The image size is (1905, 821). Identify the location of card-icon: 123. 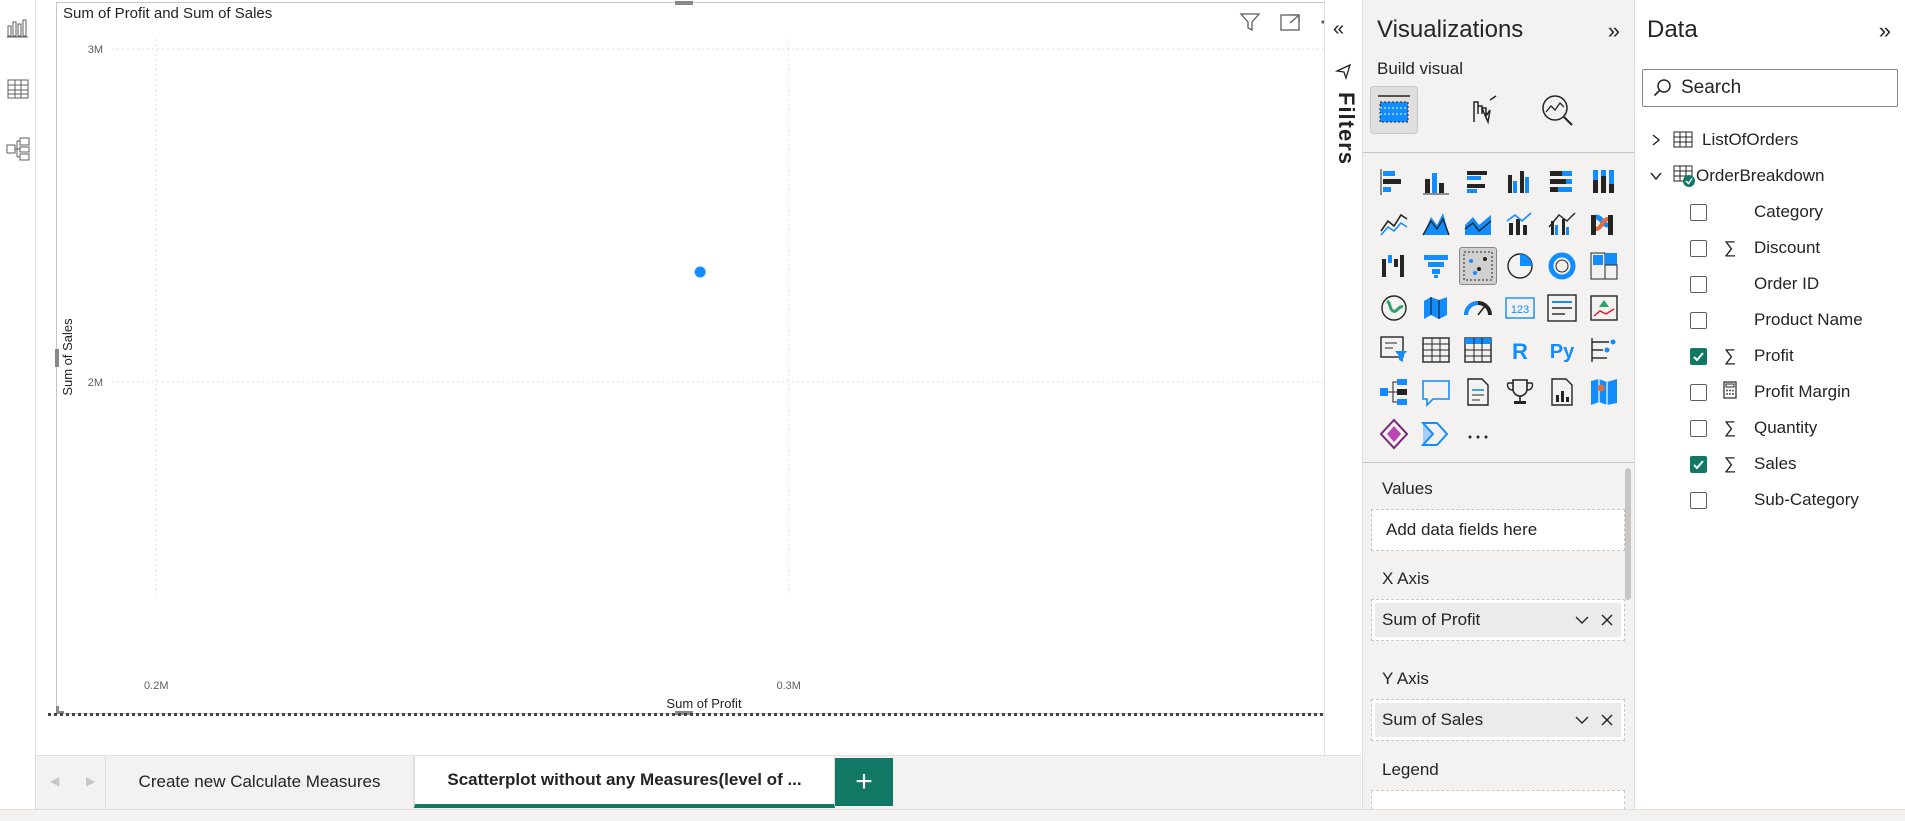
(1520, 308).